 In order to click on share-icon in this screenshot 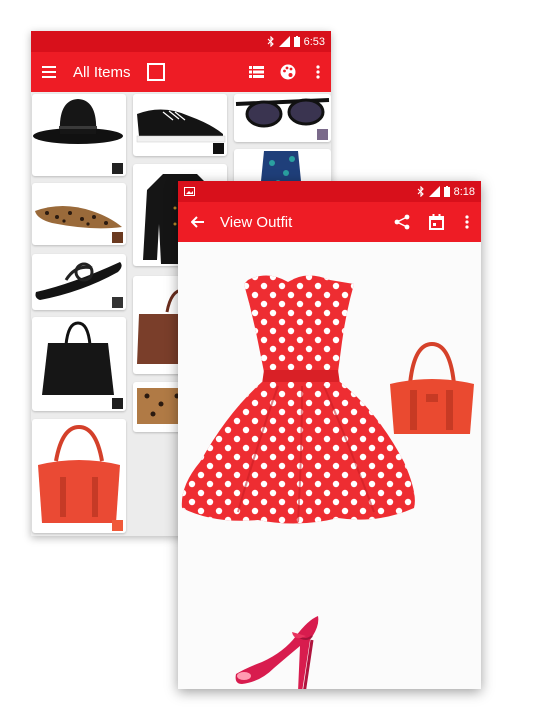, I will do `click(402, 222)`.